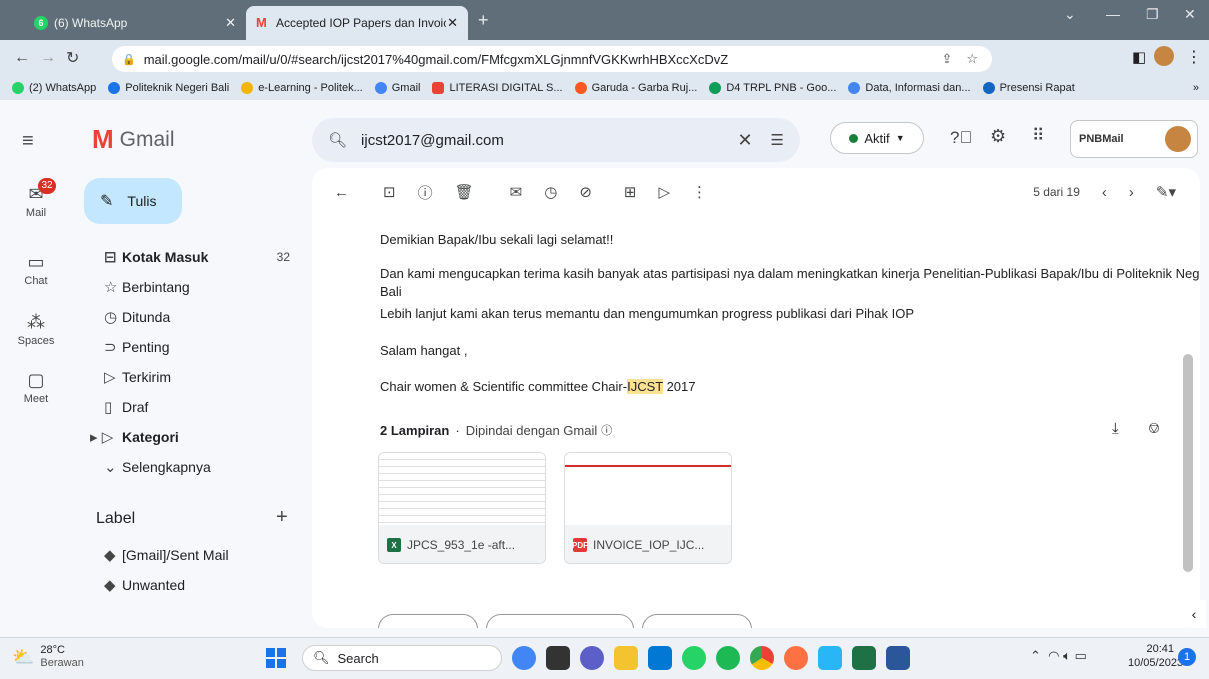 This screenshot has height=679, width=1209. What do you see at coordinates (1113, 14) in the screenshot?
I see `minimize-button: —` at bounding box center [1113, 14].